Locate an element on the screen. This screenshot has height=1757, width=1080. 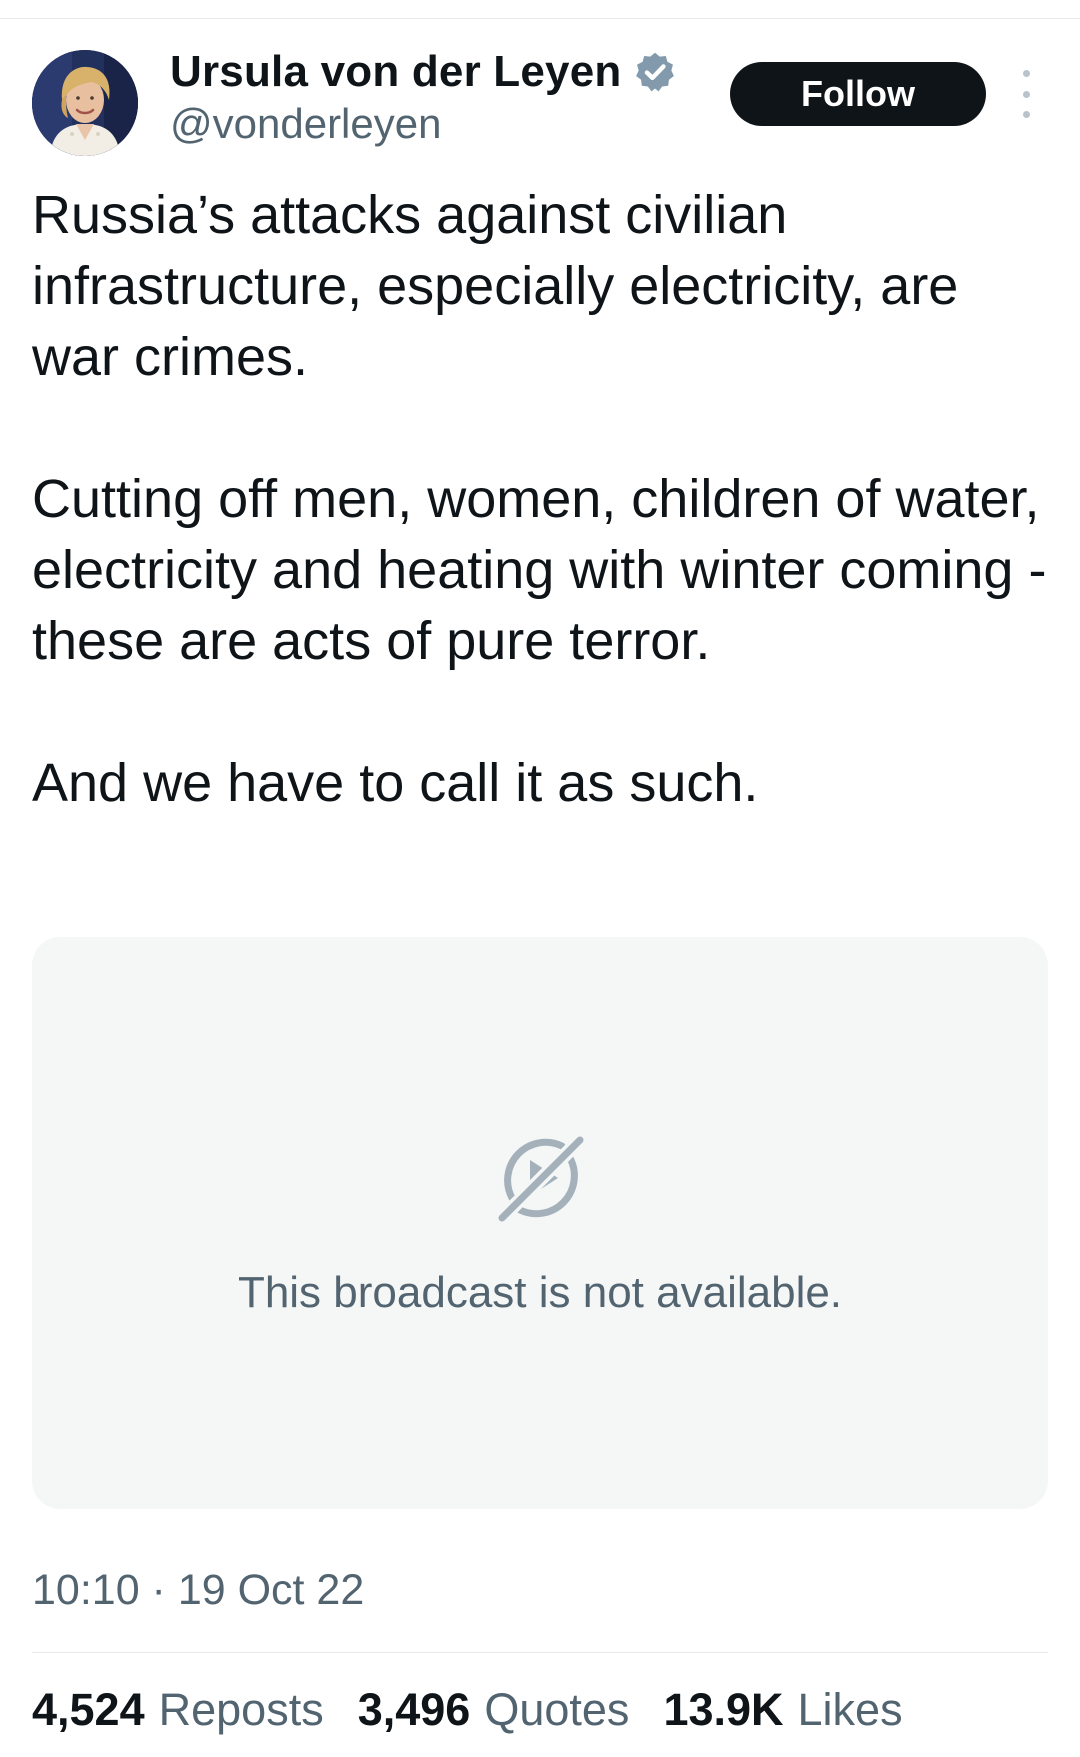
tweet-paragraph: And we have to call it as such. is located at coordinates (395, 783).